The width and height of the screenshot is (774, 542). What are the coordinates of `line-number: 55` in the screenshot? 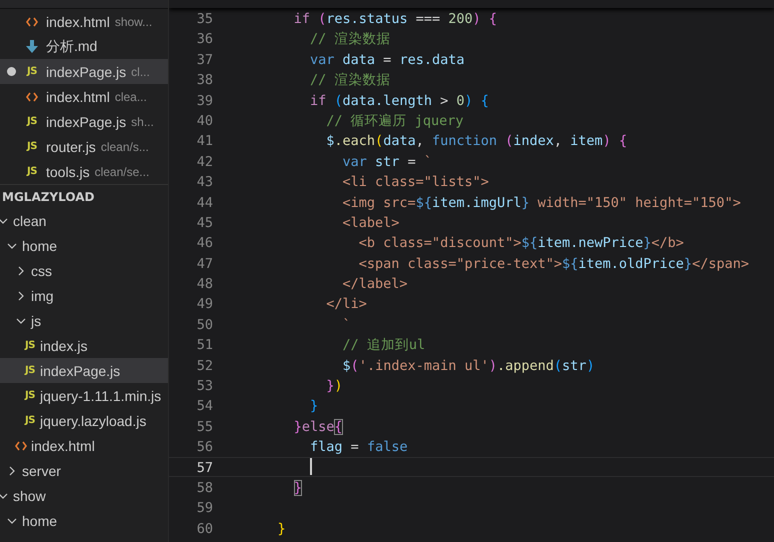 It's located at (205, 427).